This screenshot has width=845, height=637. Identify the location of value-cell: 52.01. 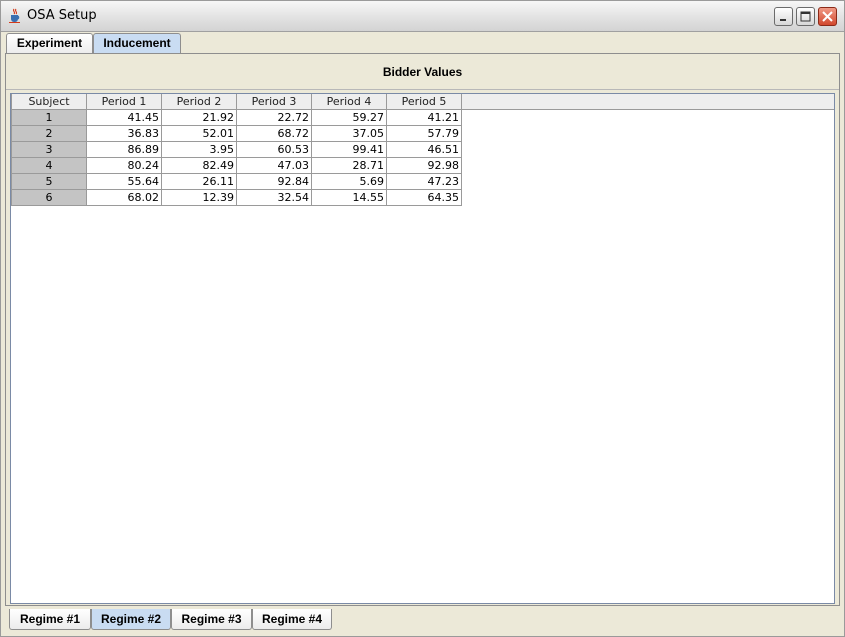
(199, 133).